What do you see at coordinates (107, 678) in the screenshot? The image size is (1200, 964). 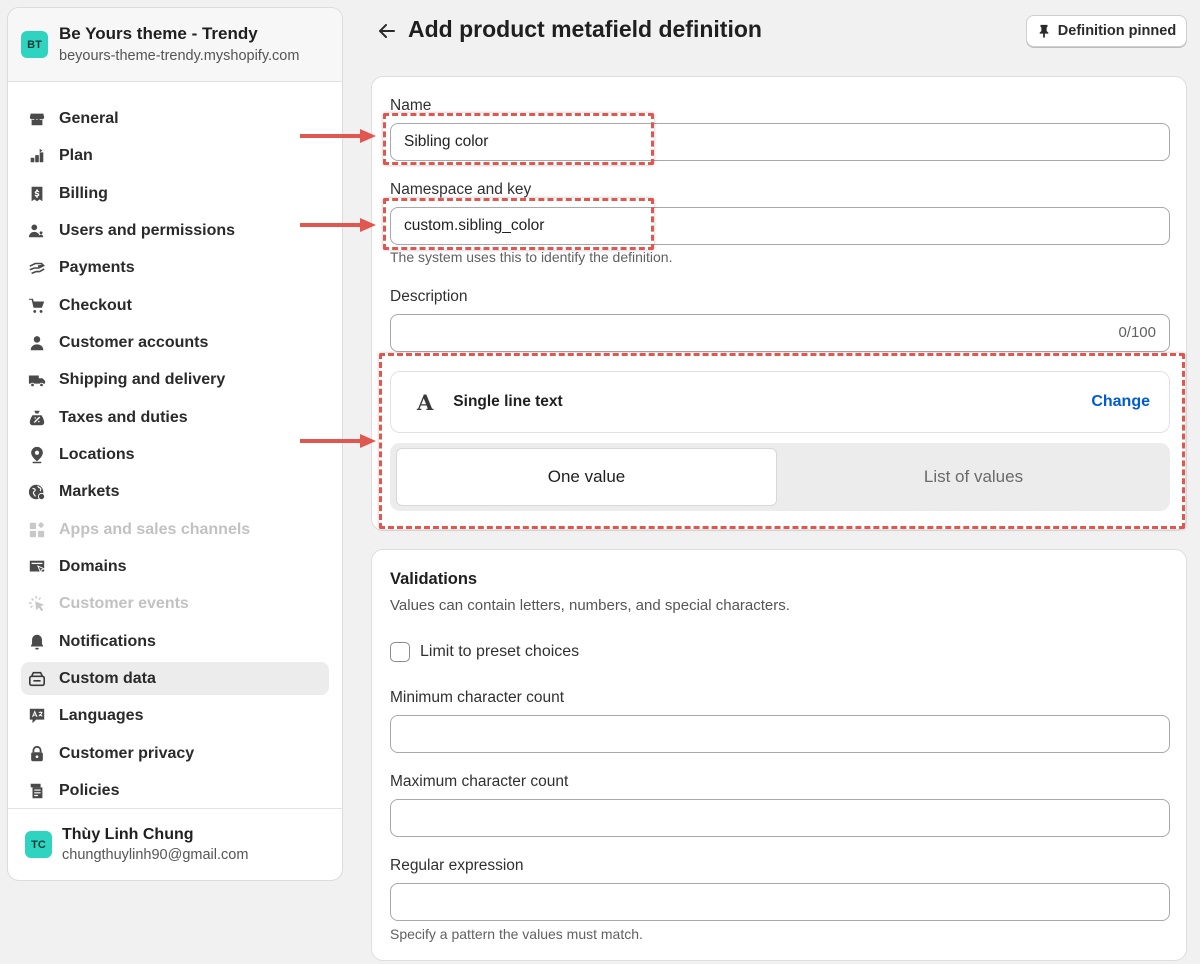 I see `sidebar-item-label: Custom data` at bounding box center [107, 678].